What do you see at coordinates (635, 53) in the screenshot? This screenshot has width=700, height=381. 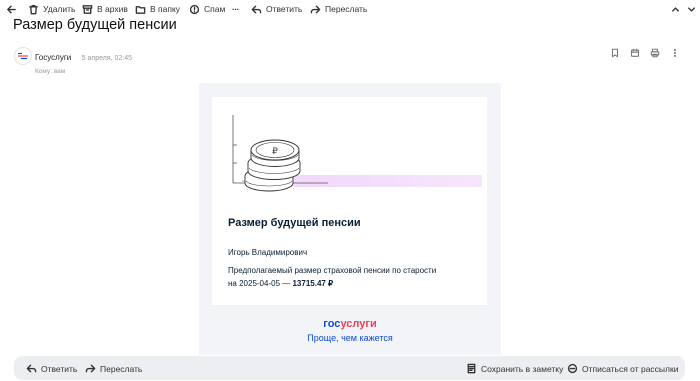 I see `calendar-icon` at bounding box center [635, 53].